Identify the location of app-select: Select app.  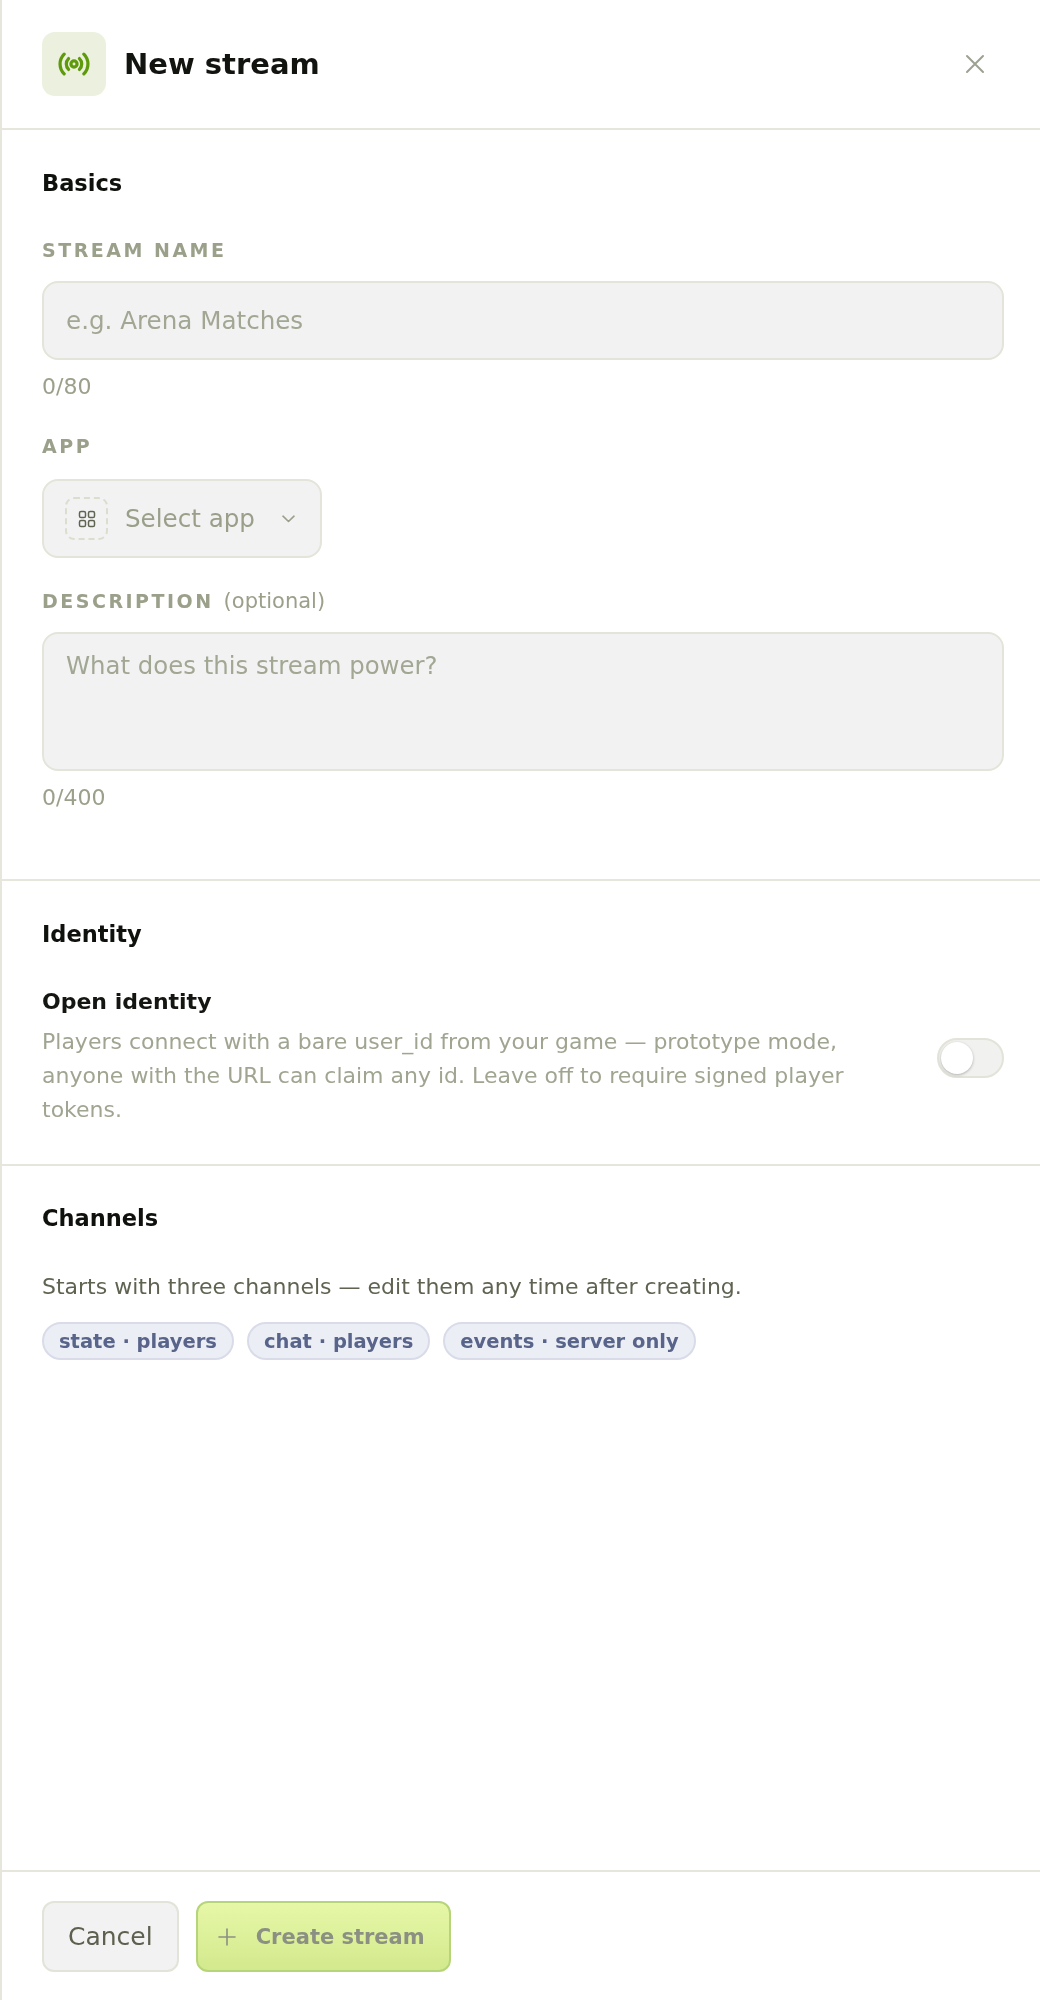
(182, 518).